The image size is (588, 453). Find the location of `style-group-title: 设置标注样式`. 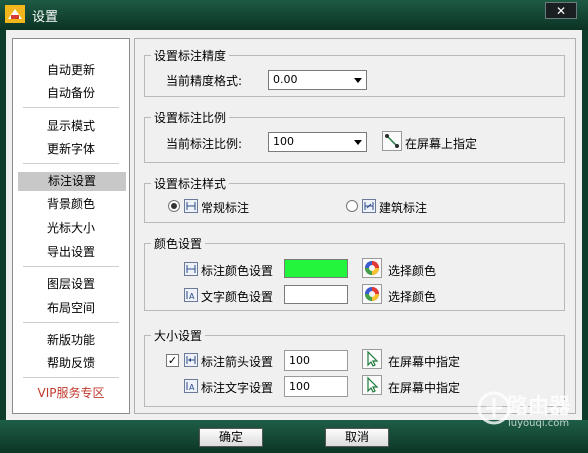

style-group-title: 设置标注样式 is located at coordinates (190, 184).